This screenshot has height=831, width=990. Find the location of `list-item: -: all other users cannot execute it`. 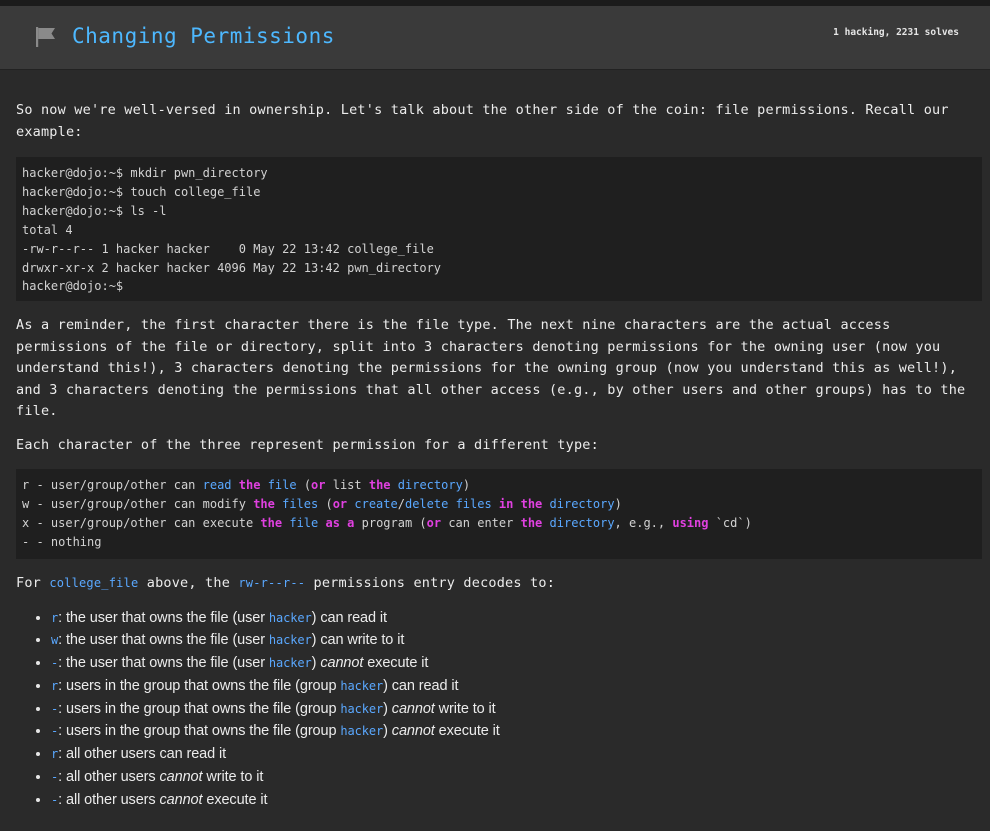

list-item: -: all other users cannot execute it is located at coordinates (516, 800).